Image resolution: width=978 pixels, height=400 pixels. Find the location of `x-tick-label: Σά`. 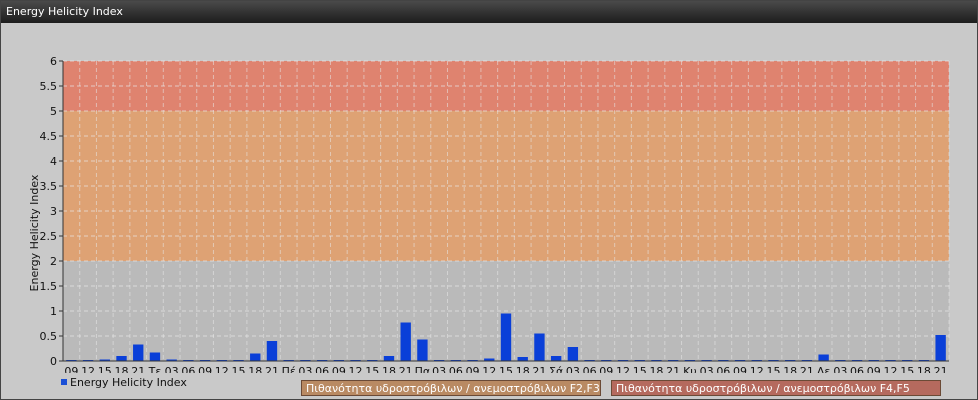

x-tick-label: Σά is located at coordinates (556, 369).